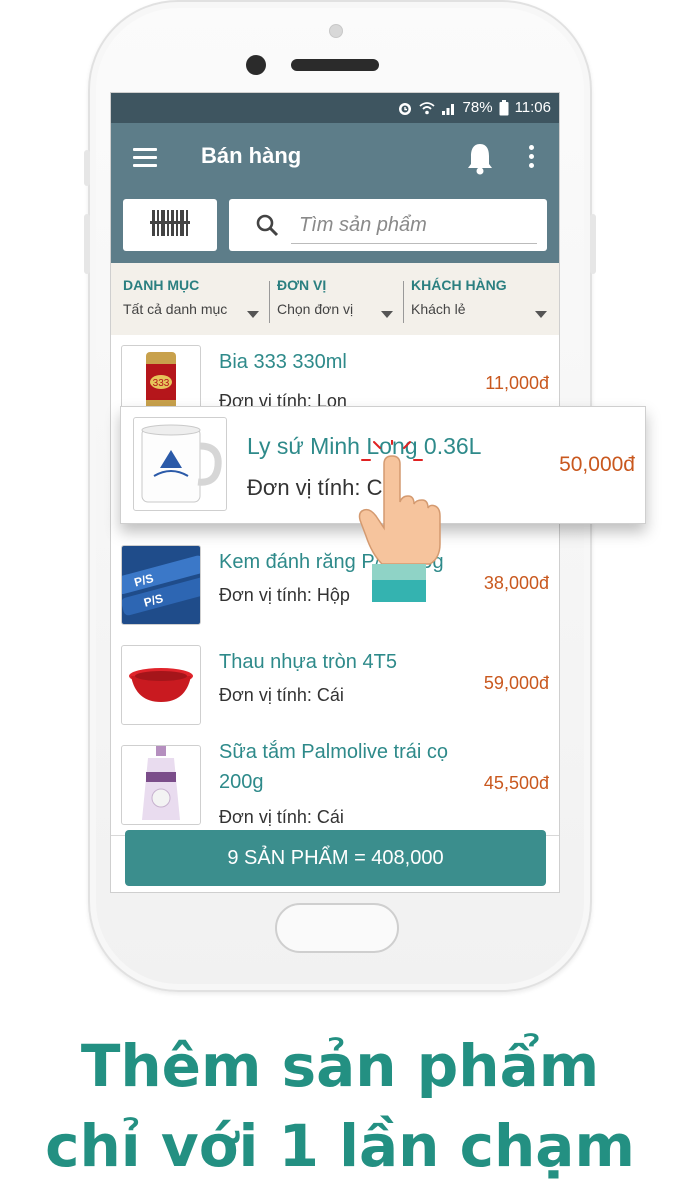  What do you see at coordinates (87, 244) in the screenshot?
I see `phone-volume-button` at bounding box center [87, 244].